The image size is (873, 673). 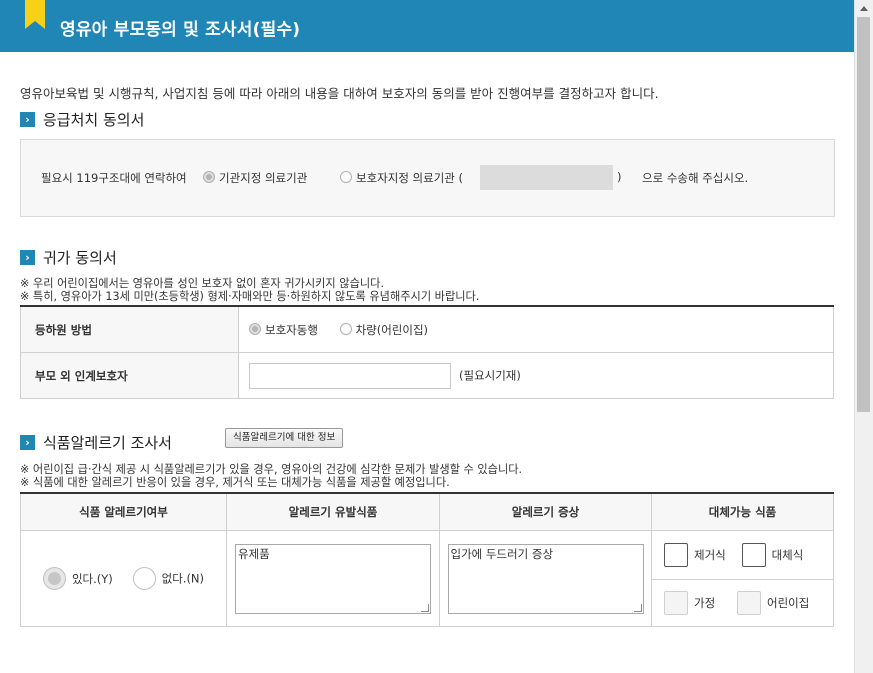 I want to click on allergy-section-heading: › 식품알레르기 조사서, so click(x=96, y=442).